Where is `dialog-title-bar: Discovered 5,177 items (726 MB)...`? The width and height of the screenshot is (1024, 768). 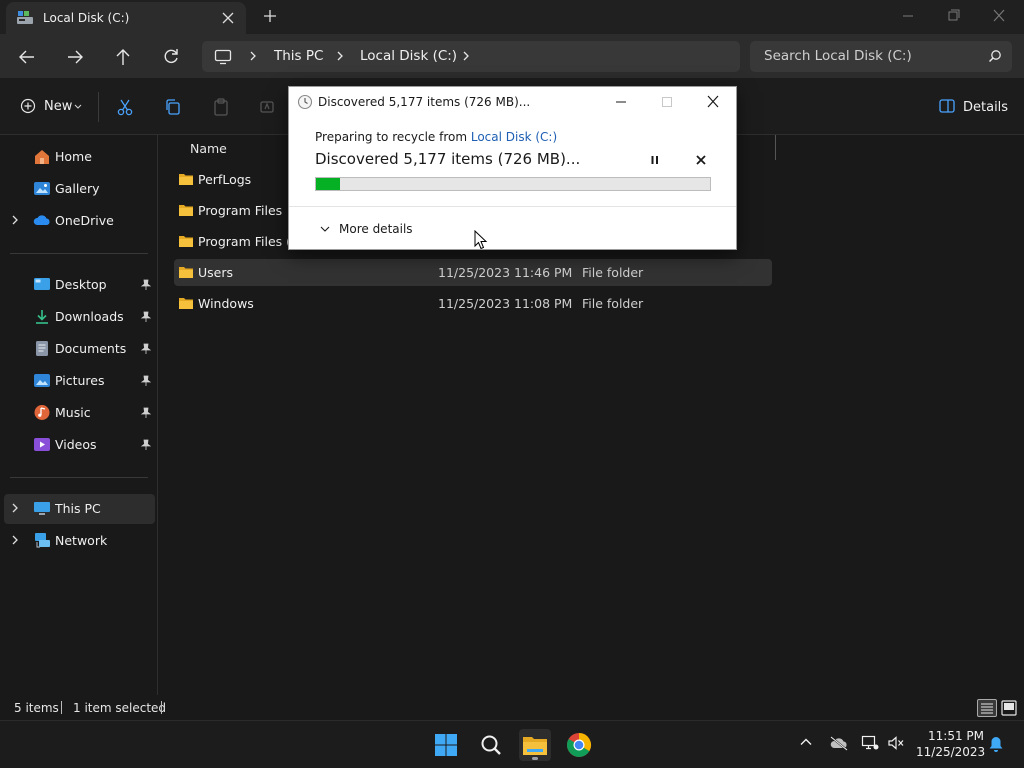 dialog-title-bar: Discovered 5,177 items (726 MB)... is located at coordinates (512, 102).